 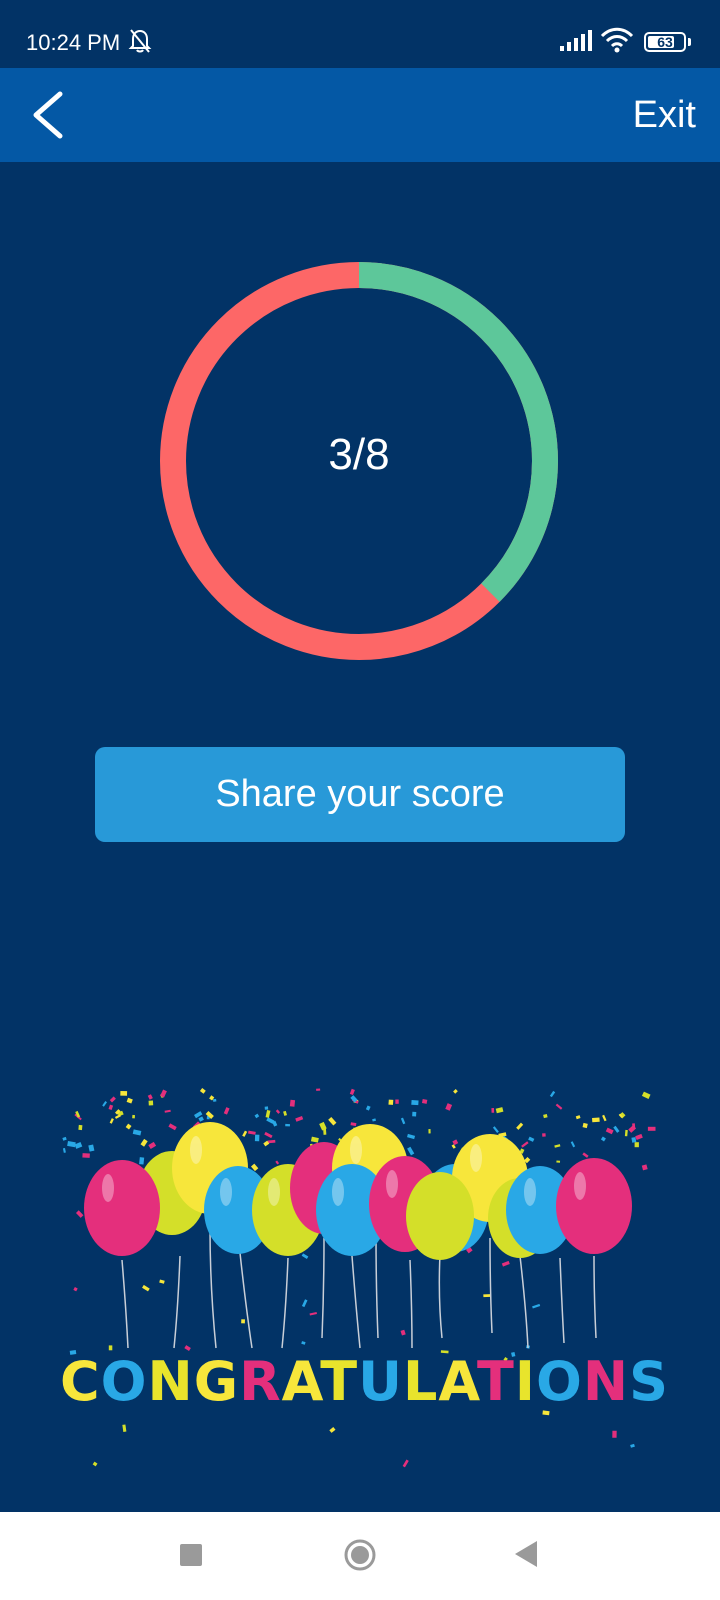 I want to click on triangle-back-icon, so click(x=526, y=1554).